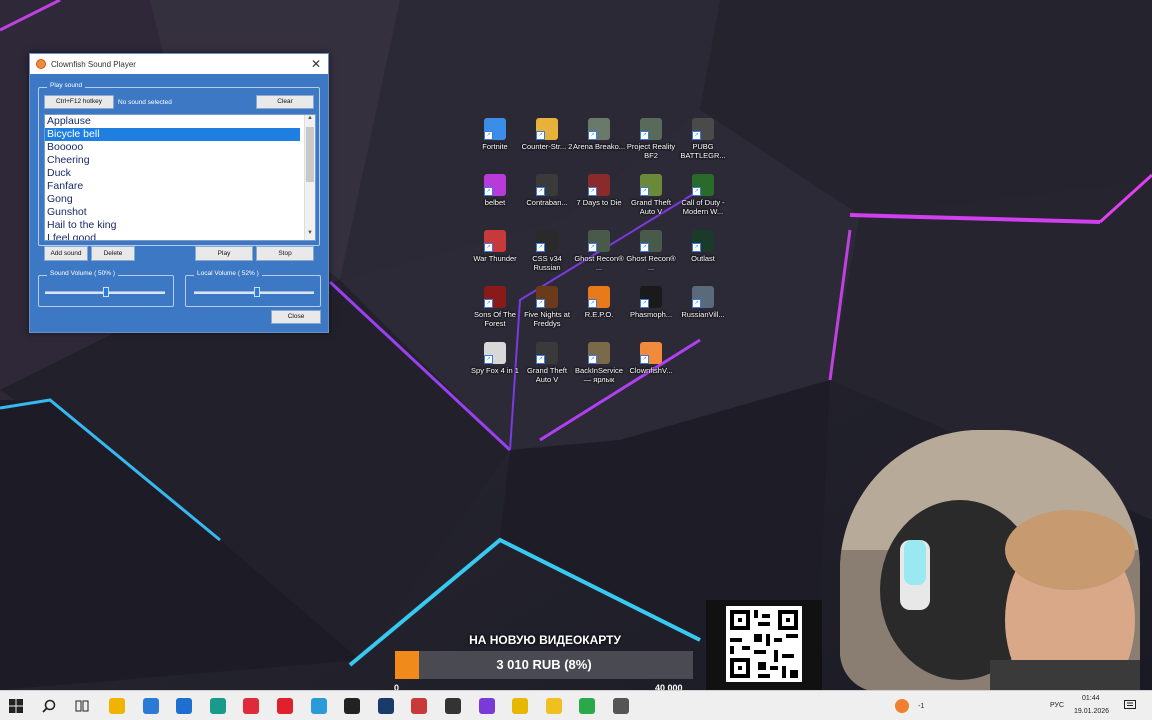  I want to click on sound-list-item: Cheering, so click(180, 160).